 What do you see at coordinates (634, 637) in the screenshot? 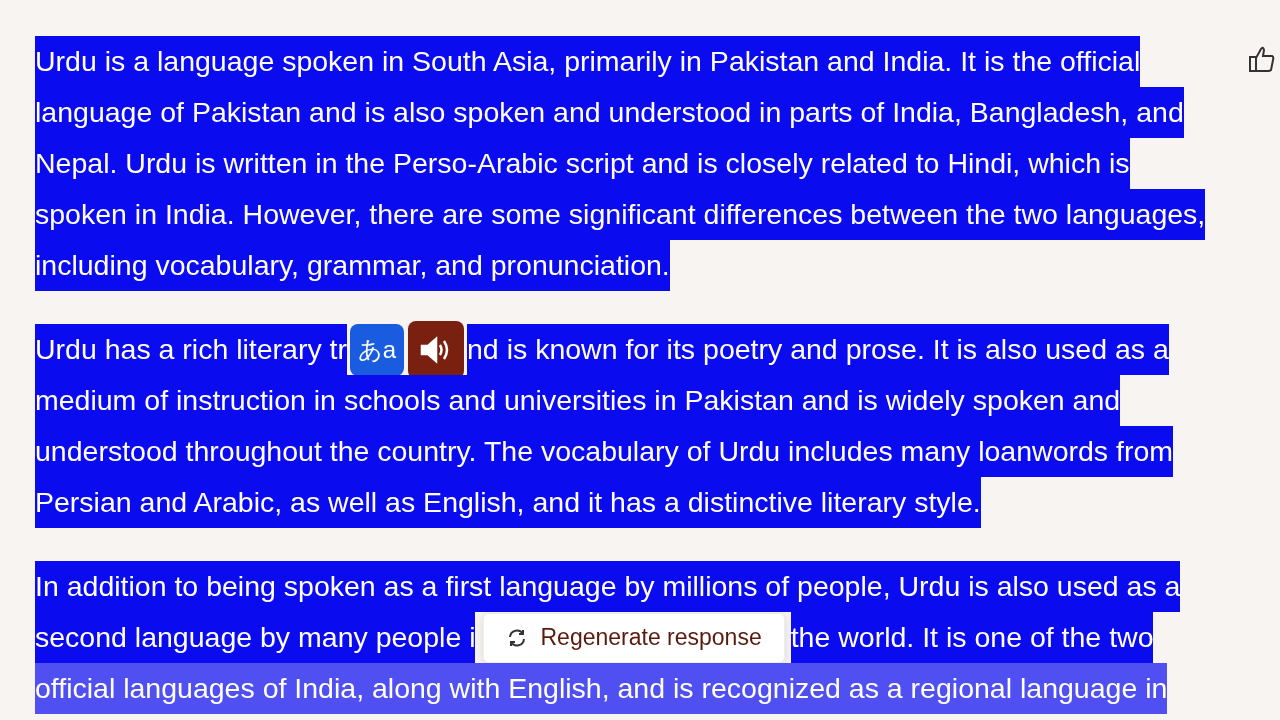
I see `regenerate-response-button: Regenerate response` at bounding box center [634, 637].